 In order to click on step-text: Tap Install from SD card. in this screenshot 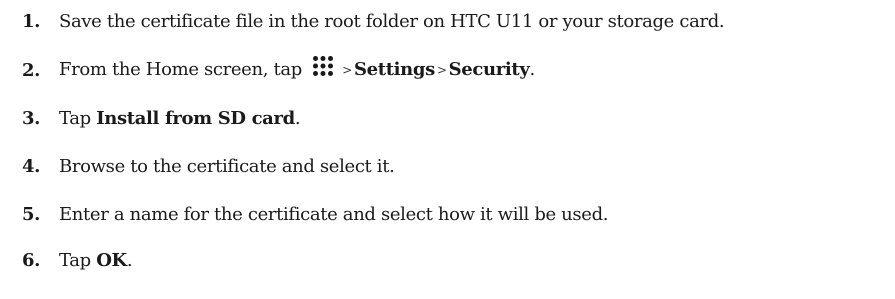, I will do `click(180, 118)`.